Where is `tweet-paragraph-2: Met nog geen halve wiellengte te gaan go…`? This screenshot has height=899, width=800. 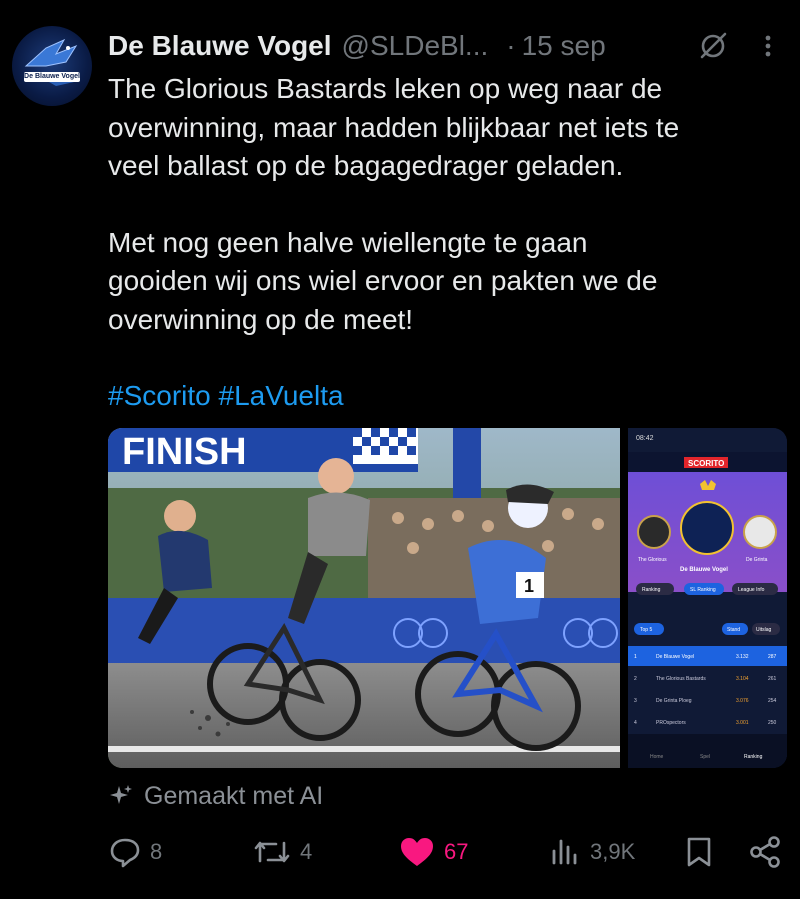
tweet-paragraph-2: Met nog geen halve wiellengte te gaan go… is located at coordinates (383, 280).